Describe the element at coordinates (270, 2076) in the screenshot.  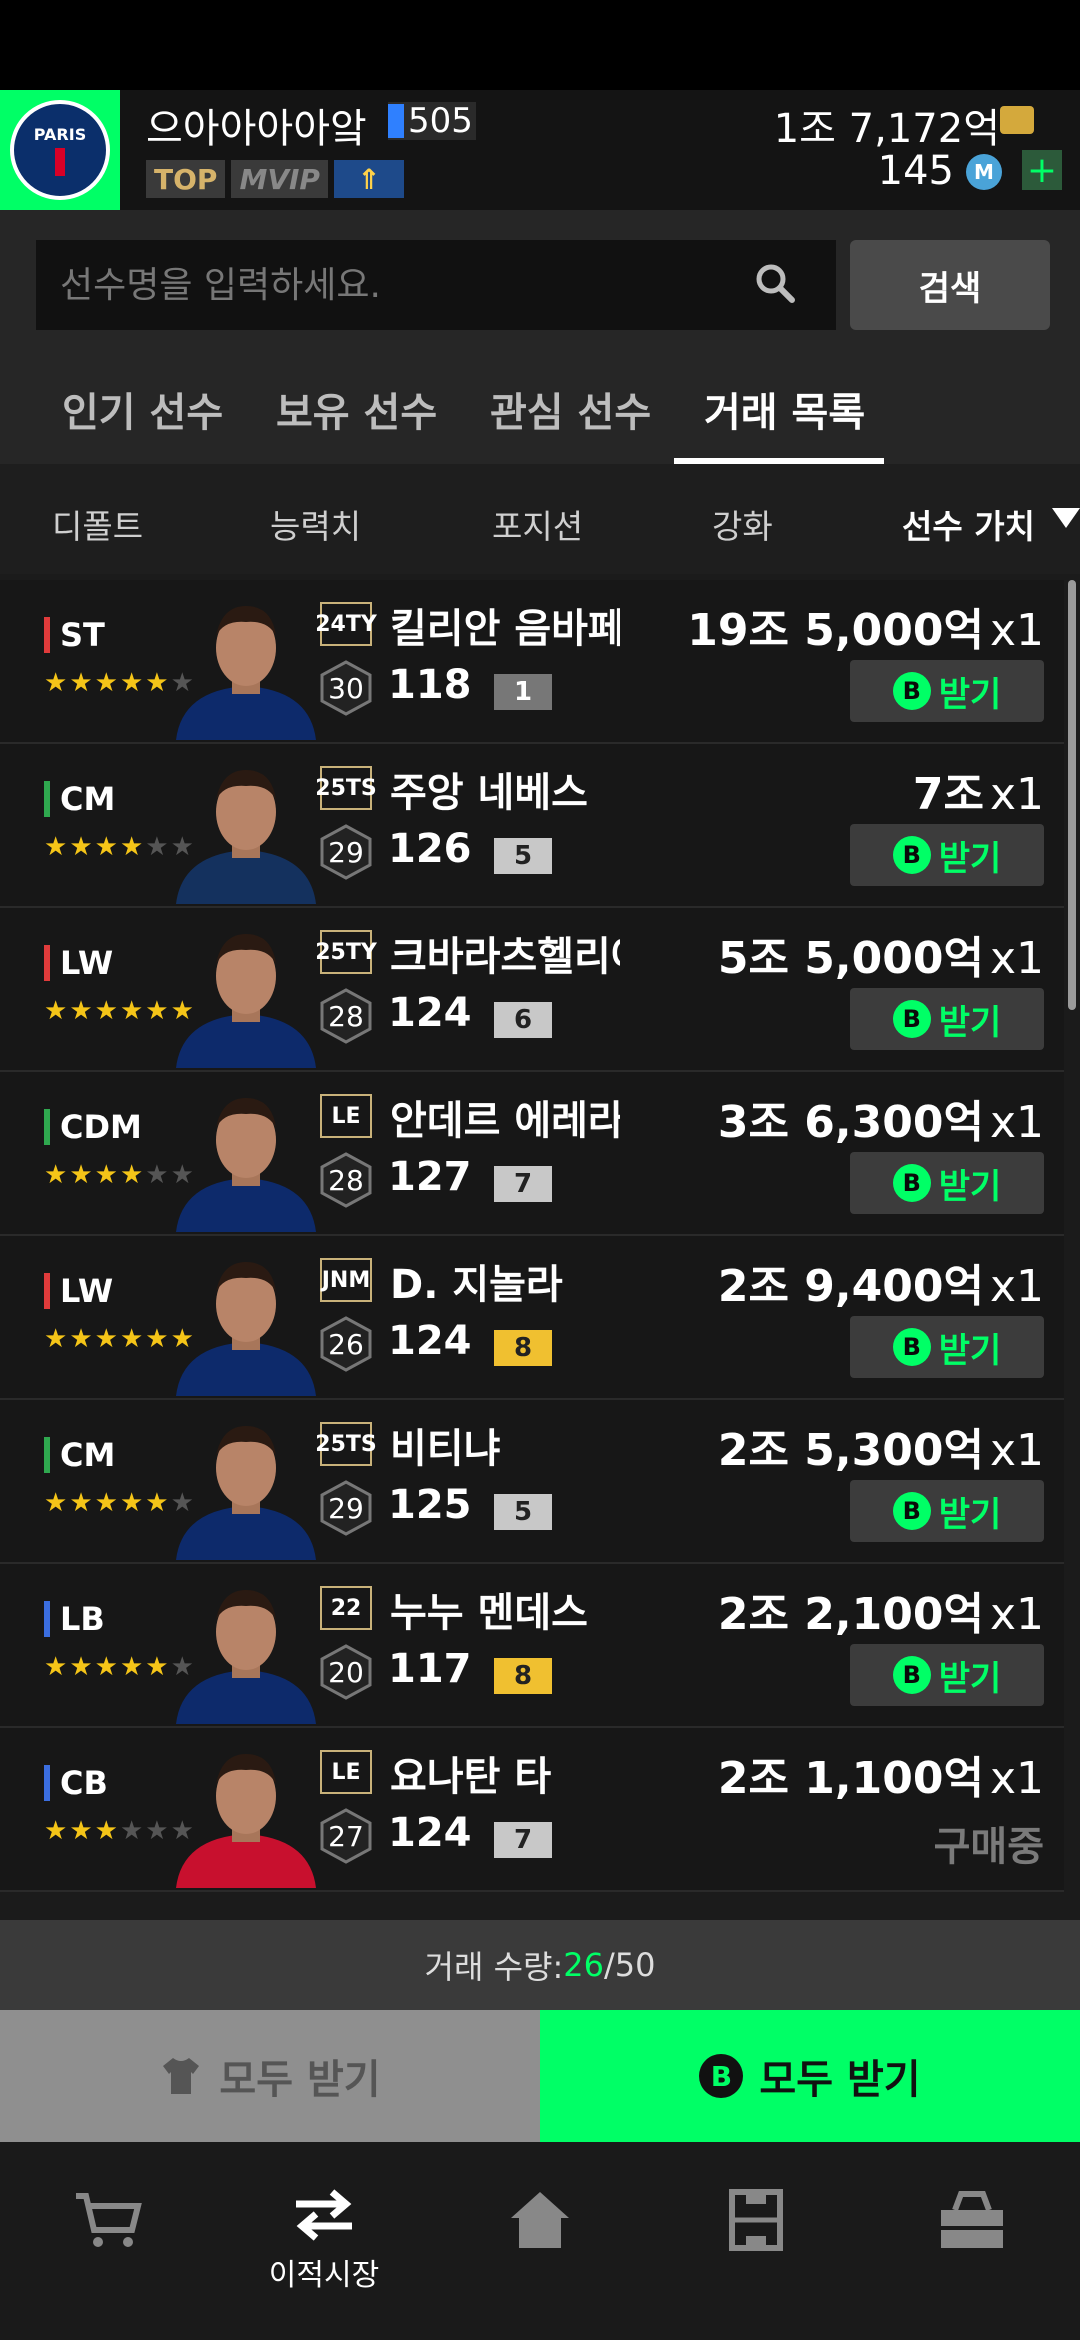
I see `claim-all-players-button: 모두 받기` at that location.